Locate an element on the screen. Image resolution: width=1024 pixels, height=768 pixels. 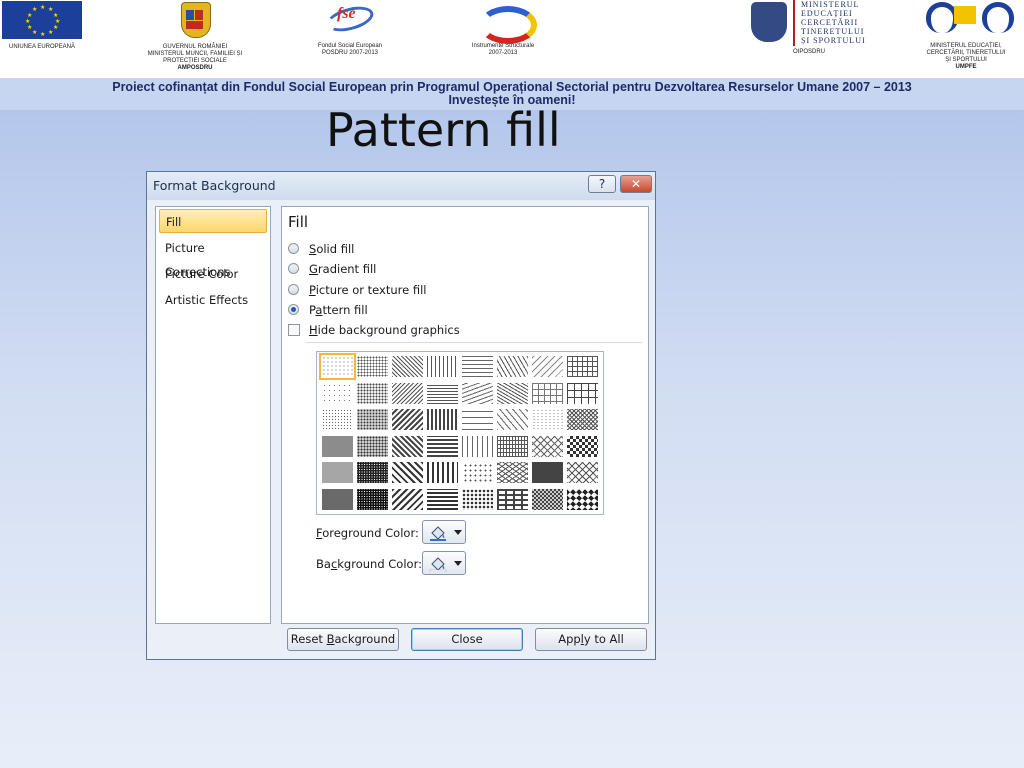
nav-item-picture-color: Picture Color is located at coordinates (213, 274).